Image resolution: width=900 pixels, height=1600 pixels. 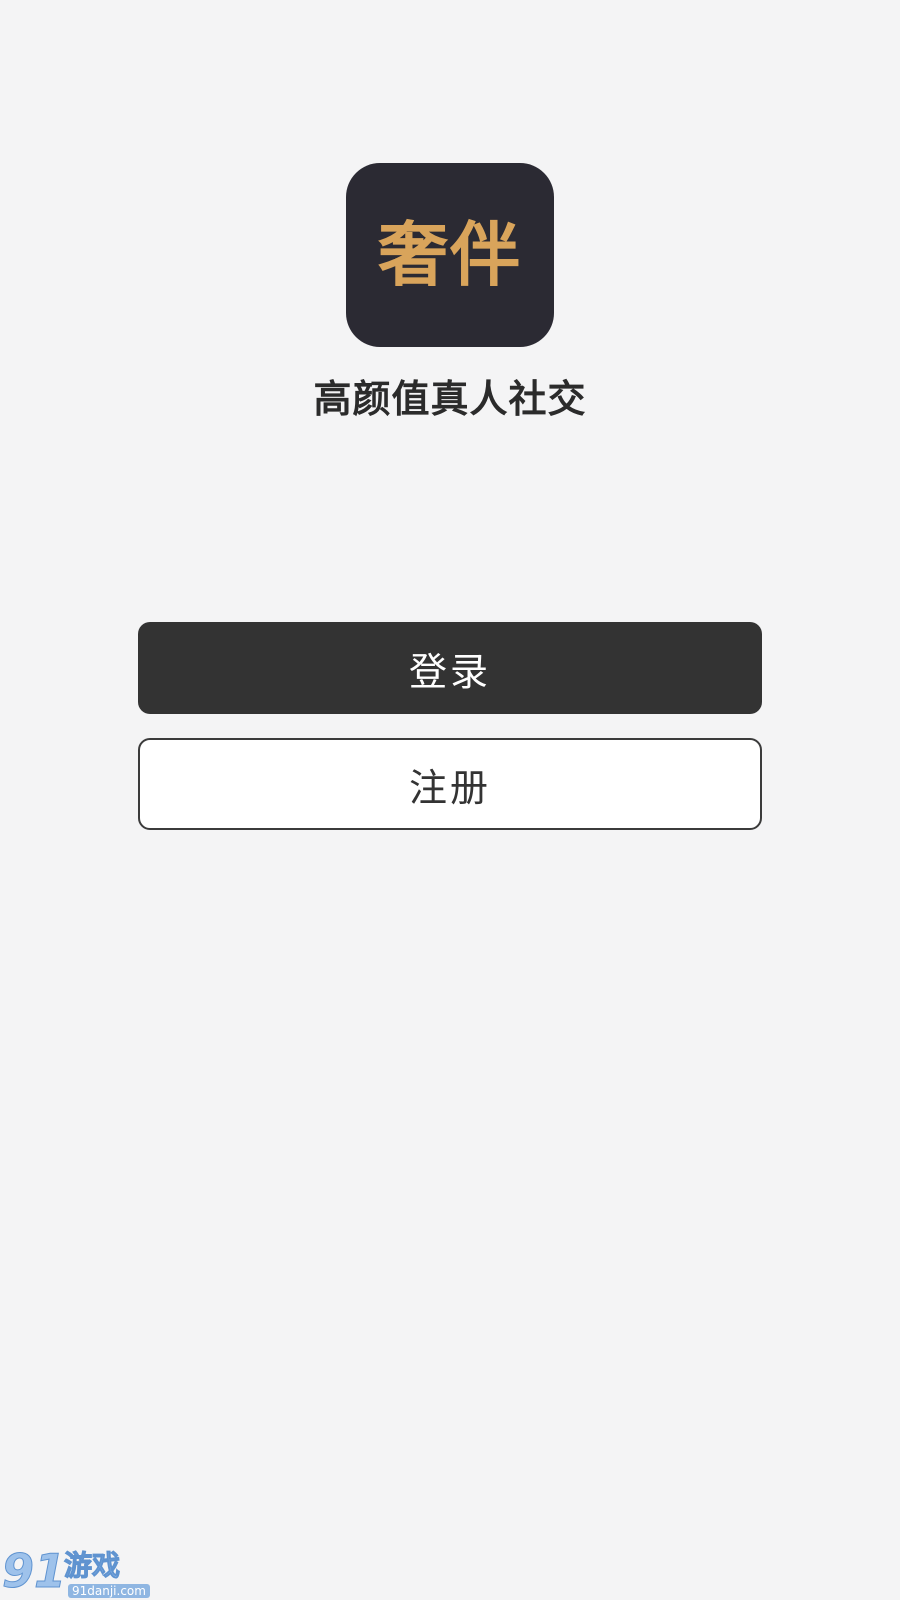 I want to click on app-logo-icon: 奢伴, so click(x=450, y=255).